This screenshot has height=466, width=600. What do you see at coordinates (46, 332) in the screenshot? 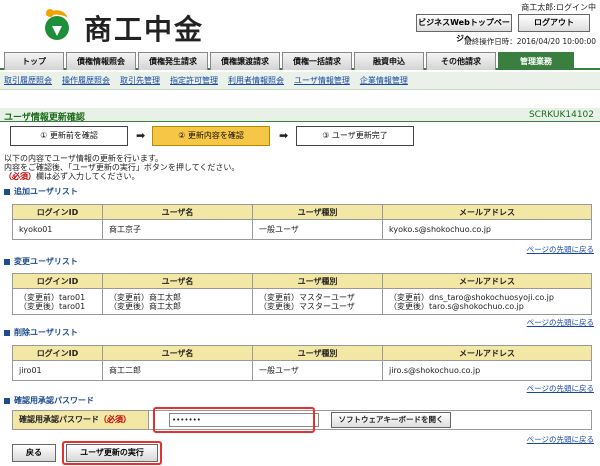
I see `section-title: 削除ユーザリスト` at bounding box center [46, 332].